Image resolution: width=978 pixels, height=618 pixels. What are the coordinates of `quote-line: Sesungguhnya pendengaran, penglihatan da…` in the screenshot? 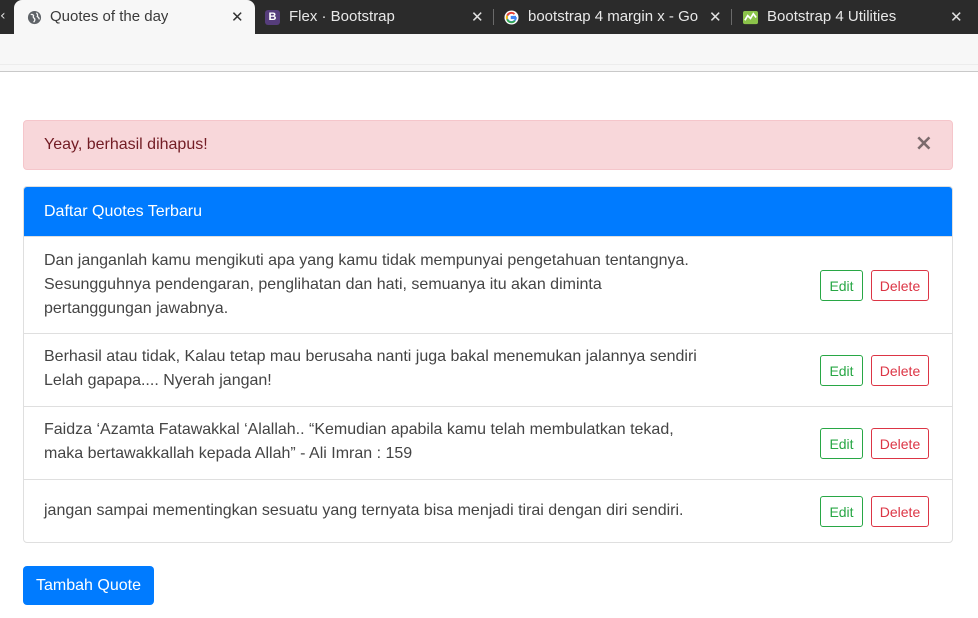 It's located at (323, 284).